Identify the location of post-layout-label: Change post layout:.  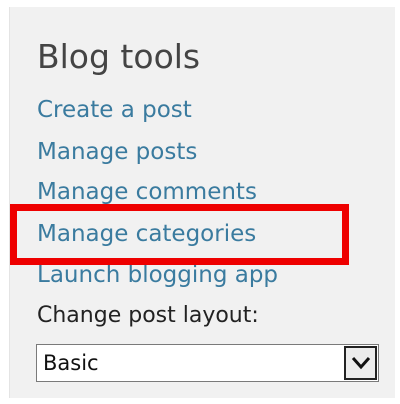
(148, 315).